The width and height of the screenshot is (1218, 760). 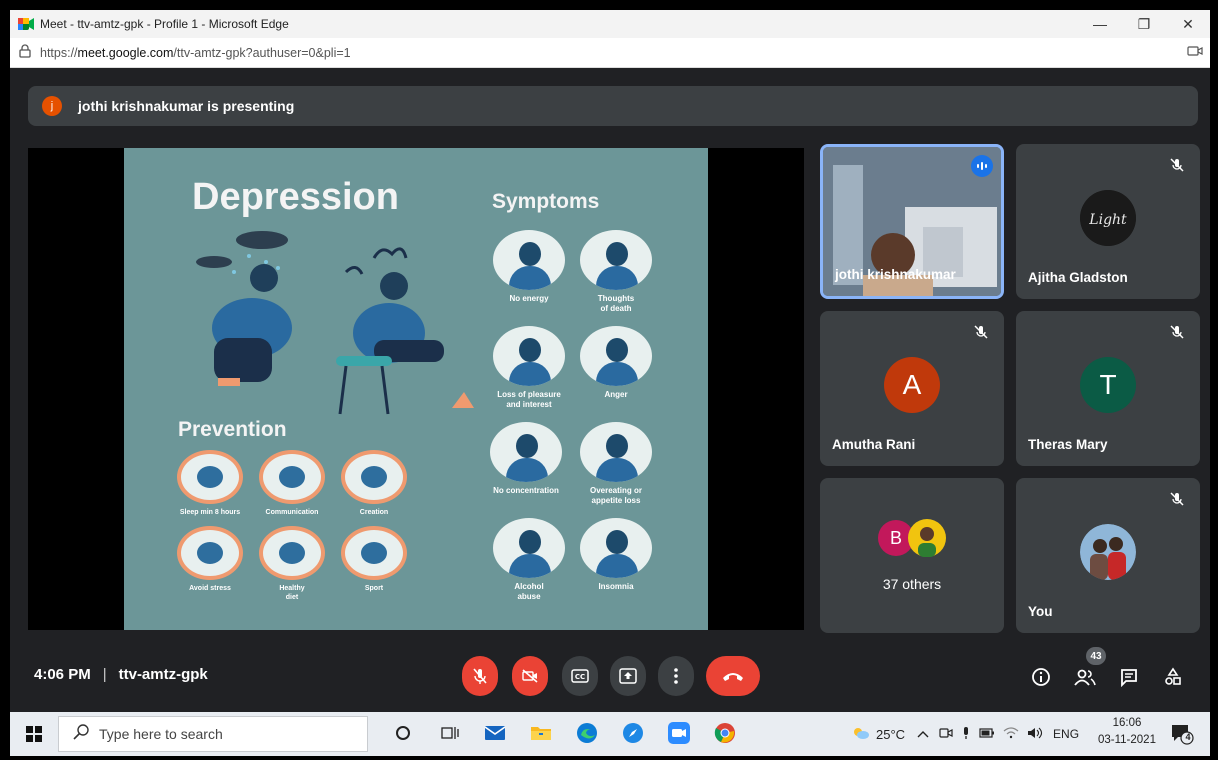 I want to click on prevention-healthy-diet: Healthy diet, so click(x=292, y=564).